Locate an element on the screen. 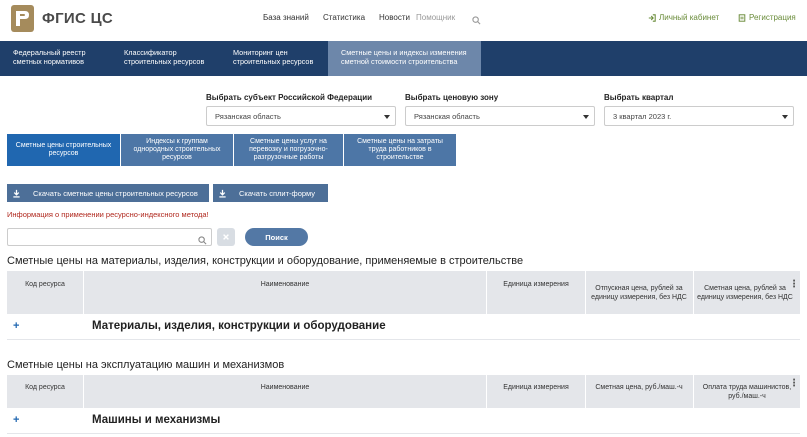 Image resolution: width=807 pixels, height=437 pixels. clear-button is located at coordinates (226, 237).